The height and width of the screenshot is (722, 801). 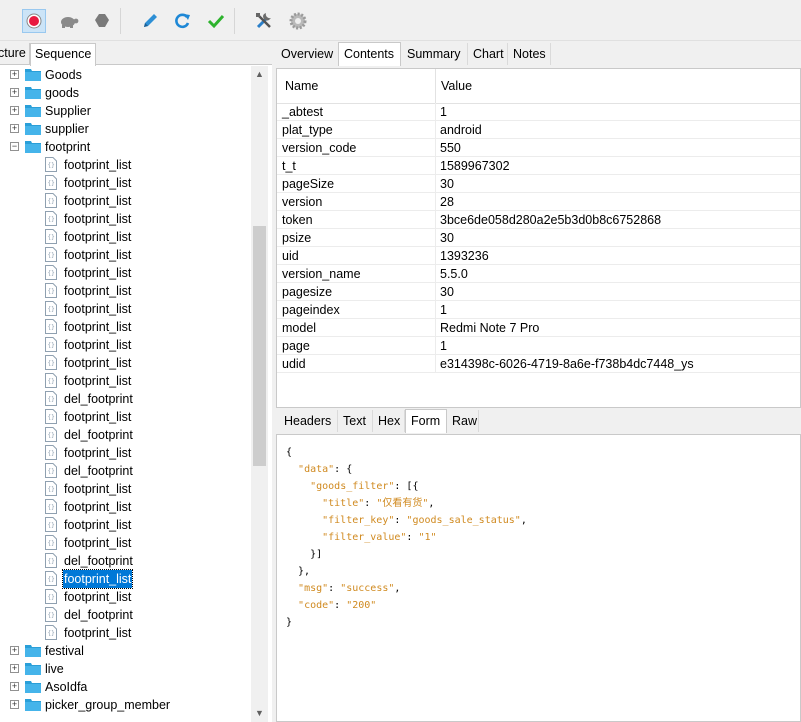 I want to click on tree-folder: + Goods, so click(x=125, y=75).